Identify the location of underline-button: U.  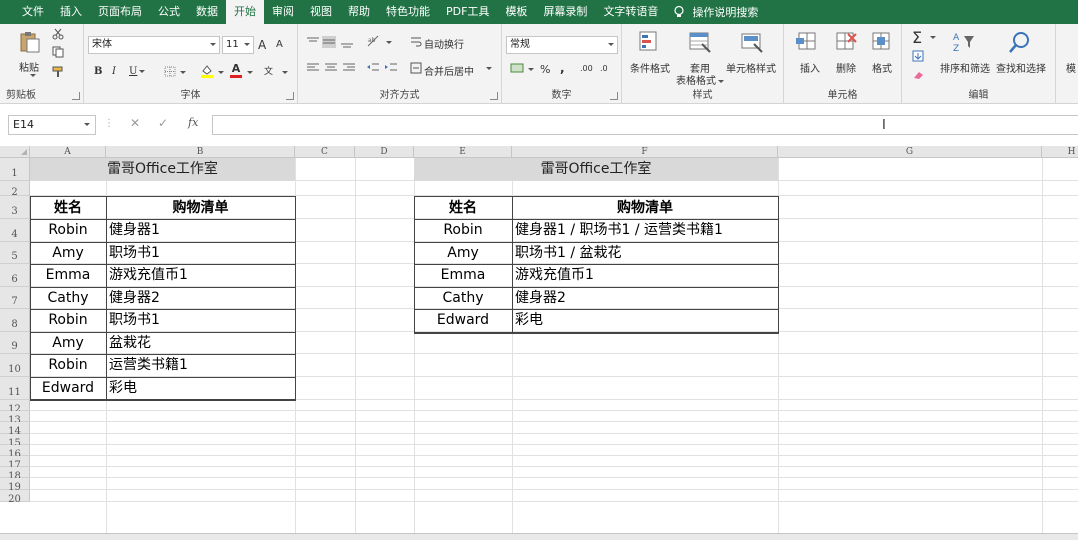
(137, 71).